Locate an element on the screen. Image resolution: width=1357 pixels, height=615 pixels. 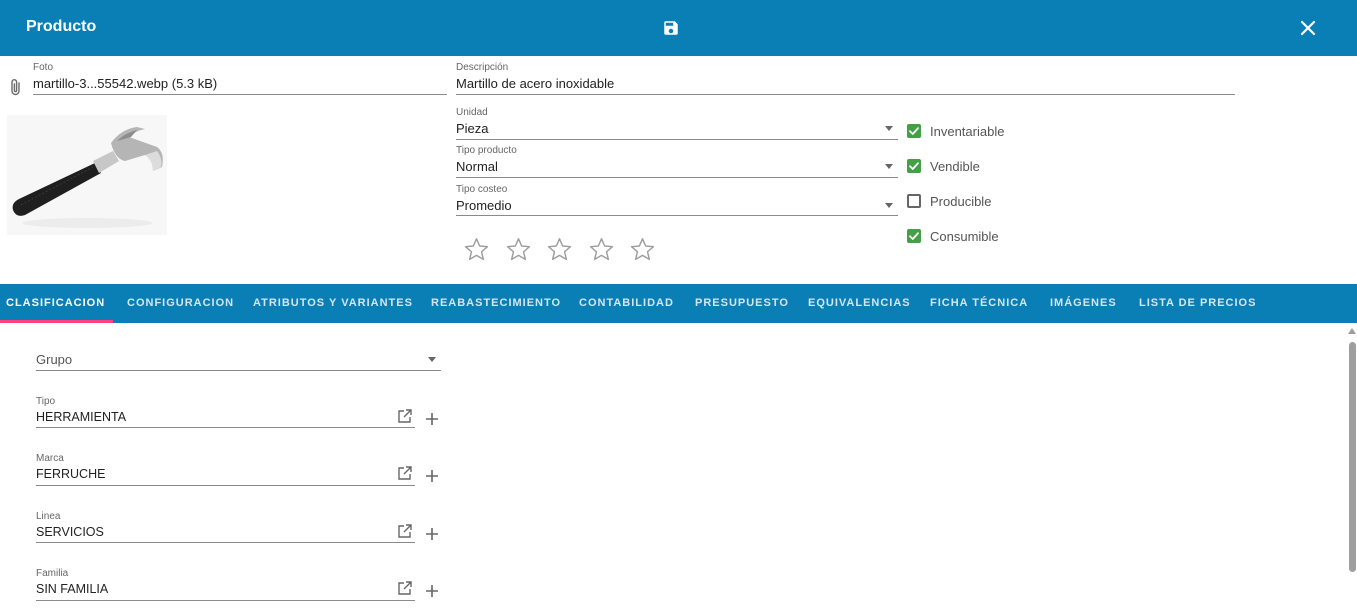
dialog-title: Producto is located at coordinates (61, 26).